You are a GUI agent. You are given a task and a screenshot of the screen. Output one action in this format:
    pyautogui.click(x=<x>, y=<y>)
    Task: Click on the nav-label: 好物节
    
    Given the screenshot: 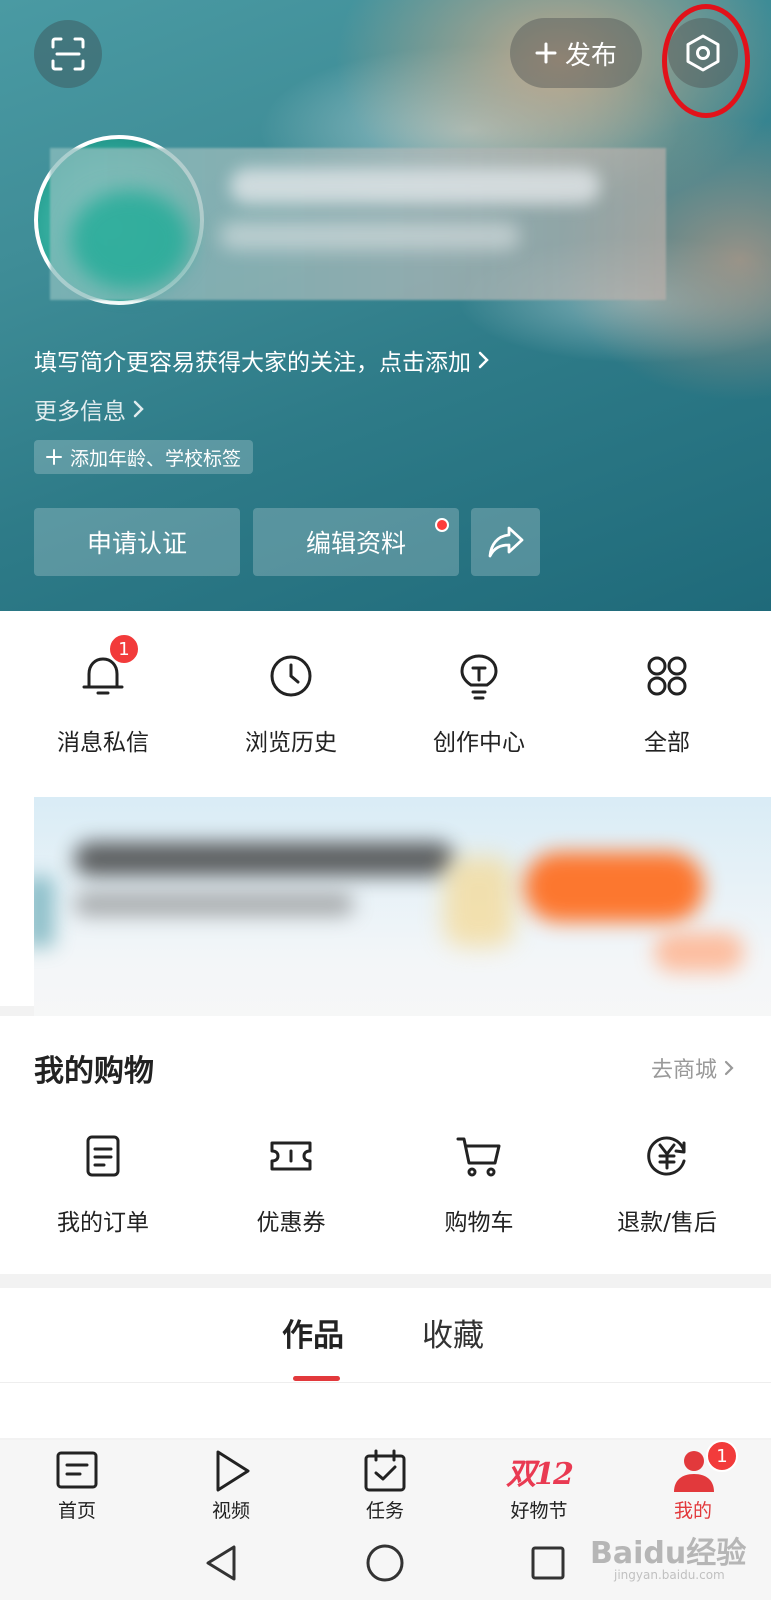 What is the action you would take?
    pyautogui.click(x=539, y=1511)
    